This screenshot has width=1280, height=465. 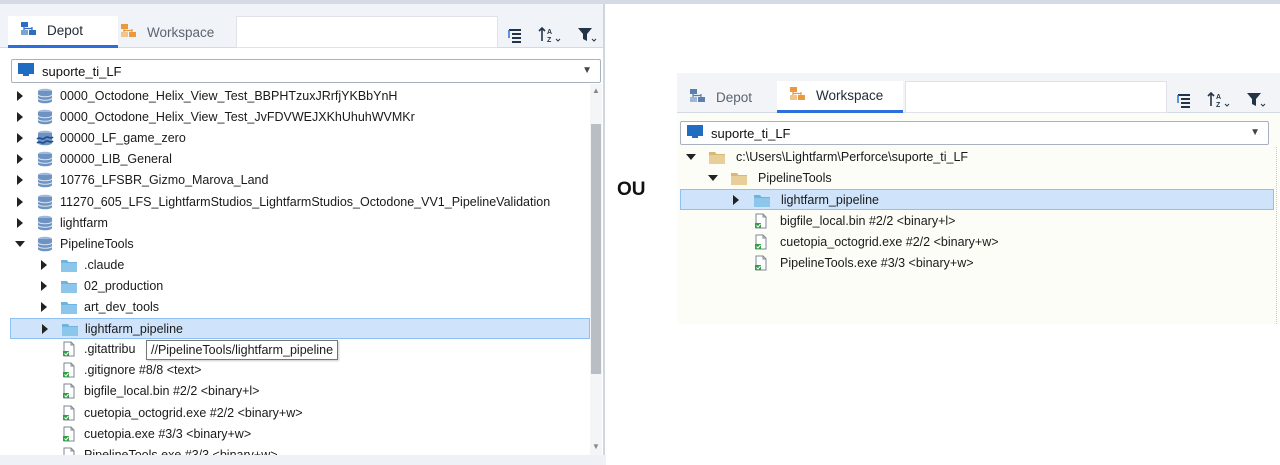 What do you see at coordinates (734, 97) in the screenshot?
I see `tab-depot-label: Depot` at bounding box center [734, 97].